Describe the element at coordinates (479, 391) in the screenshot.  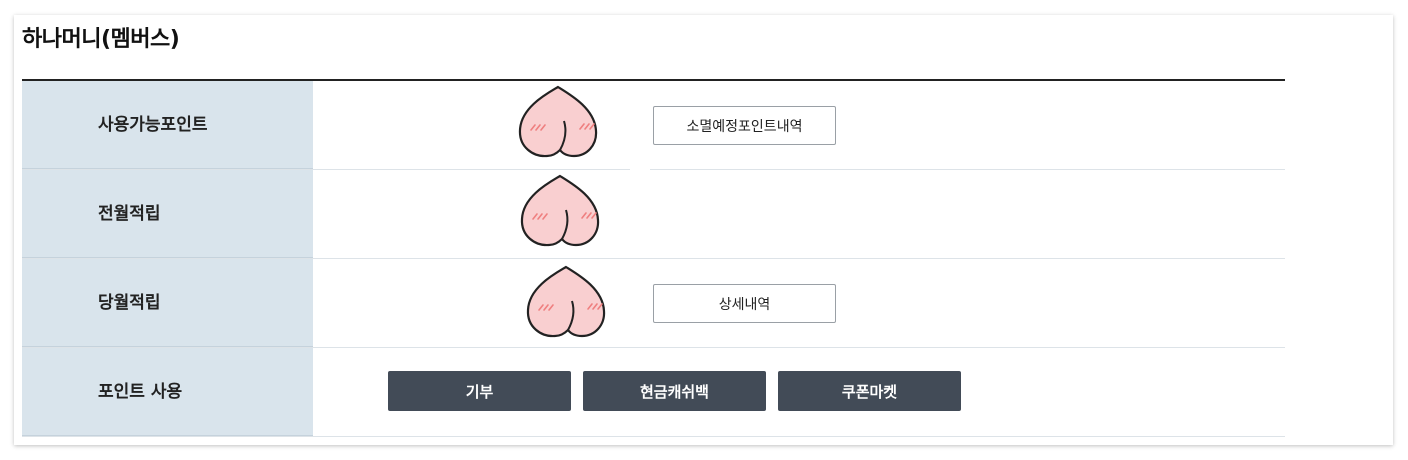
I see `donate-button: 기부` at that location.